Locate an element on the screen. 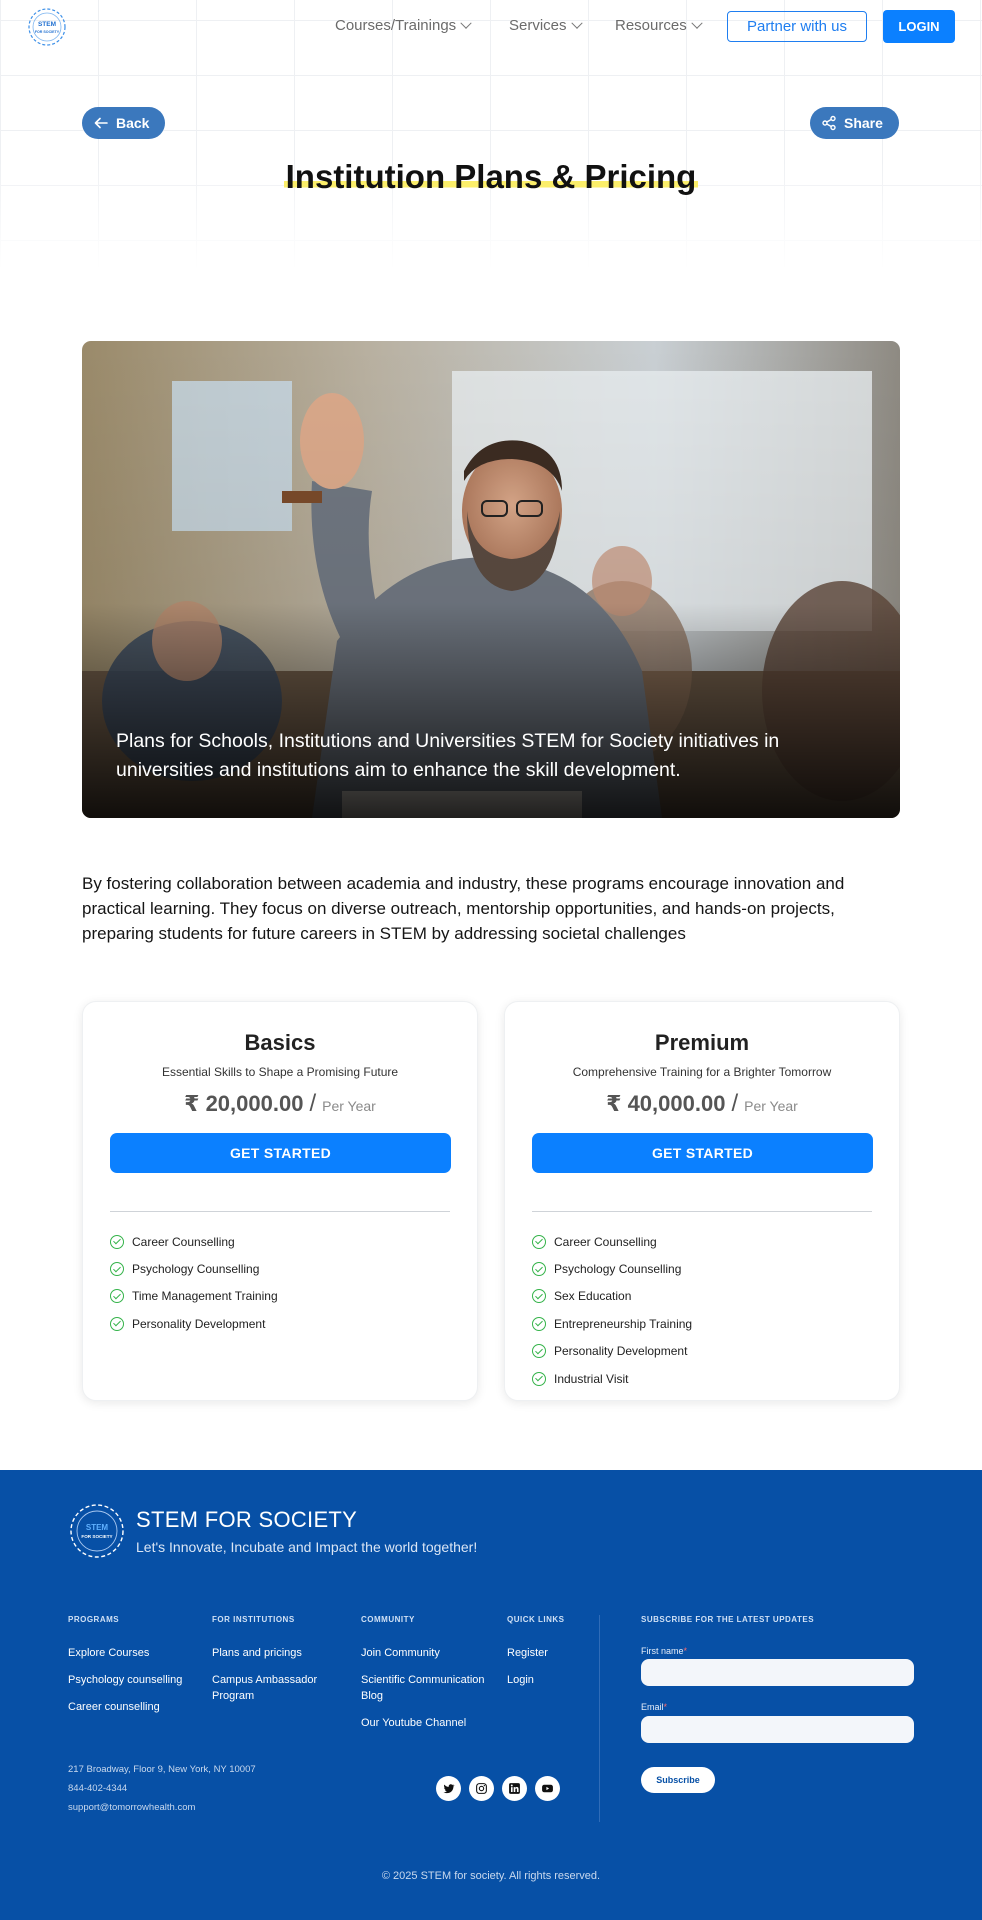 The image size is (982, 1920). footer-col-heading: PROGRAMS is located at coordinates (94, 1619).